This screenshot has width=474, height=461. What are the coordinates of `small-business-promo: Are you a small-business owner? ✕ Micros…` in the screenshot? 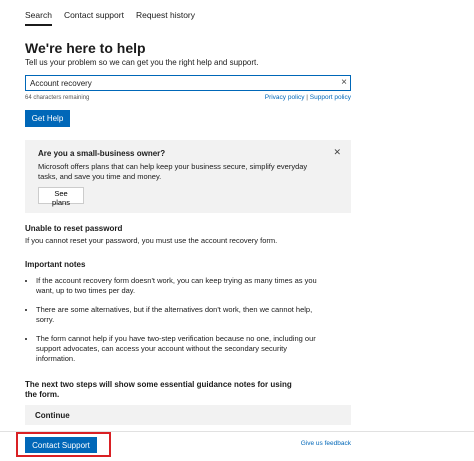 It's located at (188, 176).